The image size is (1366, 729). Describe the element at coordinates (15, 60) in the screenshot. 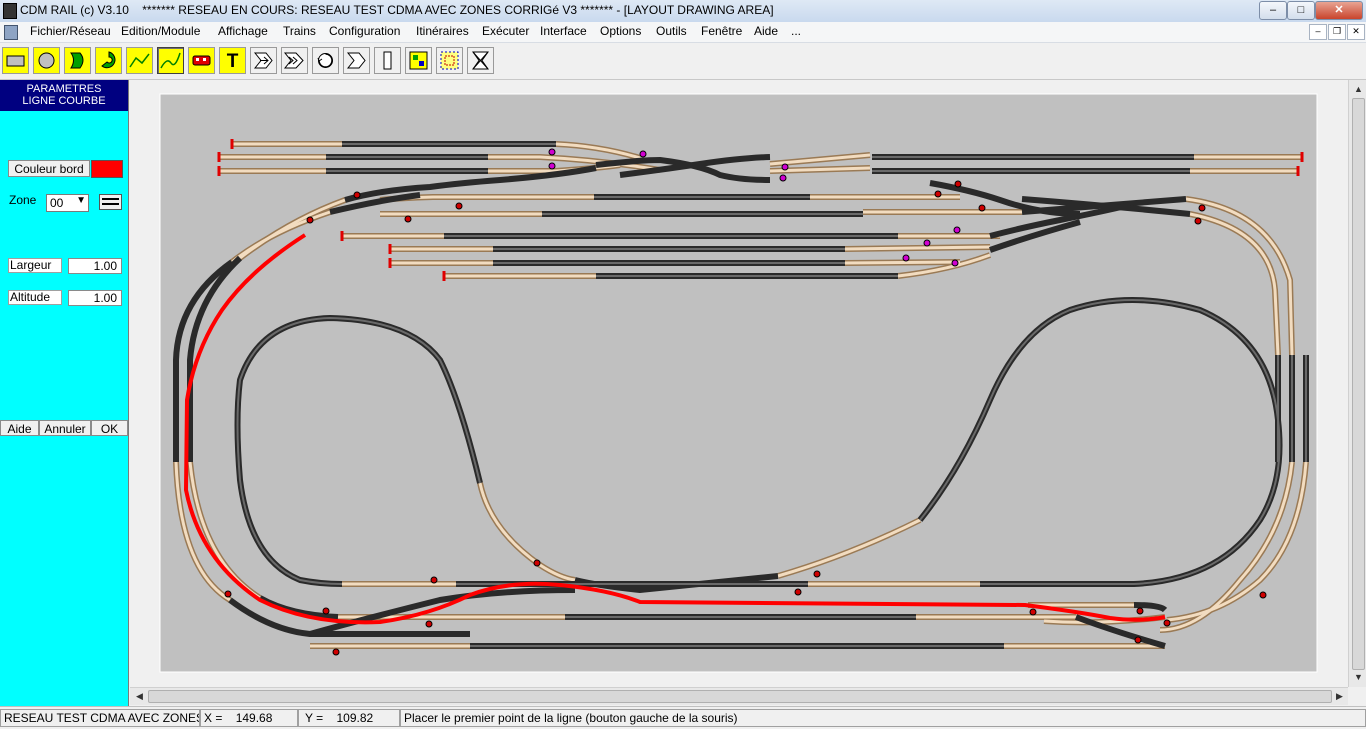

I see `rectangle-tool-icon` at that location.